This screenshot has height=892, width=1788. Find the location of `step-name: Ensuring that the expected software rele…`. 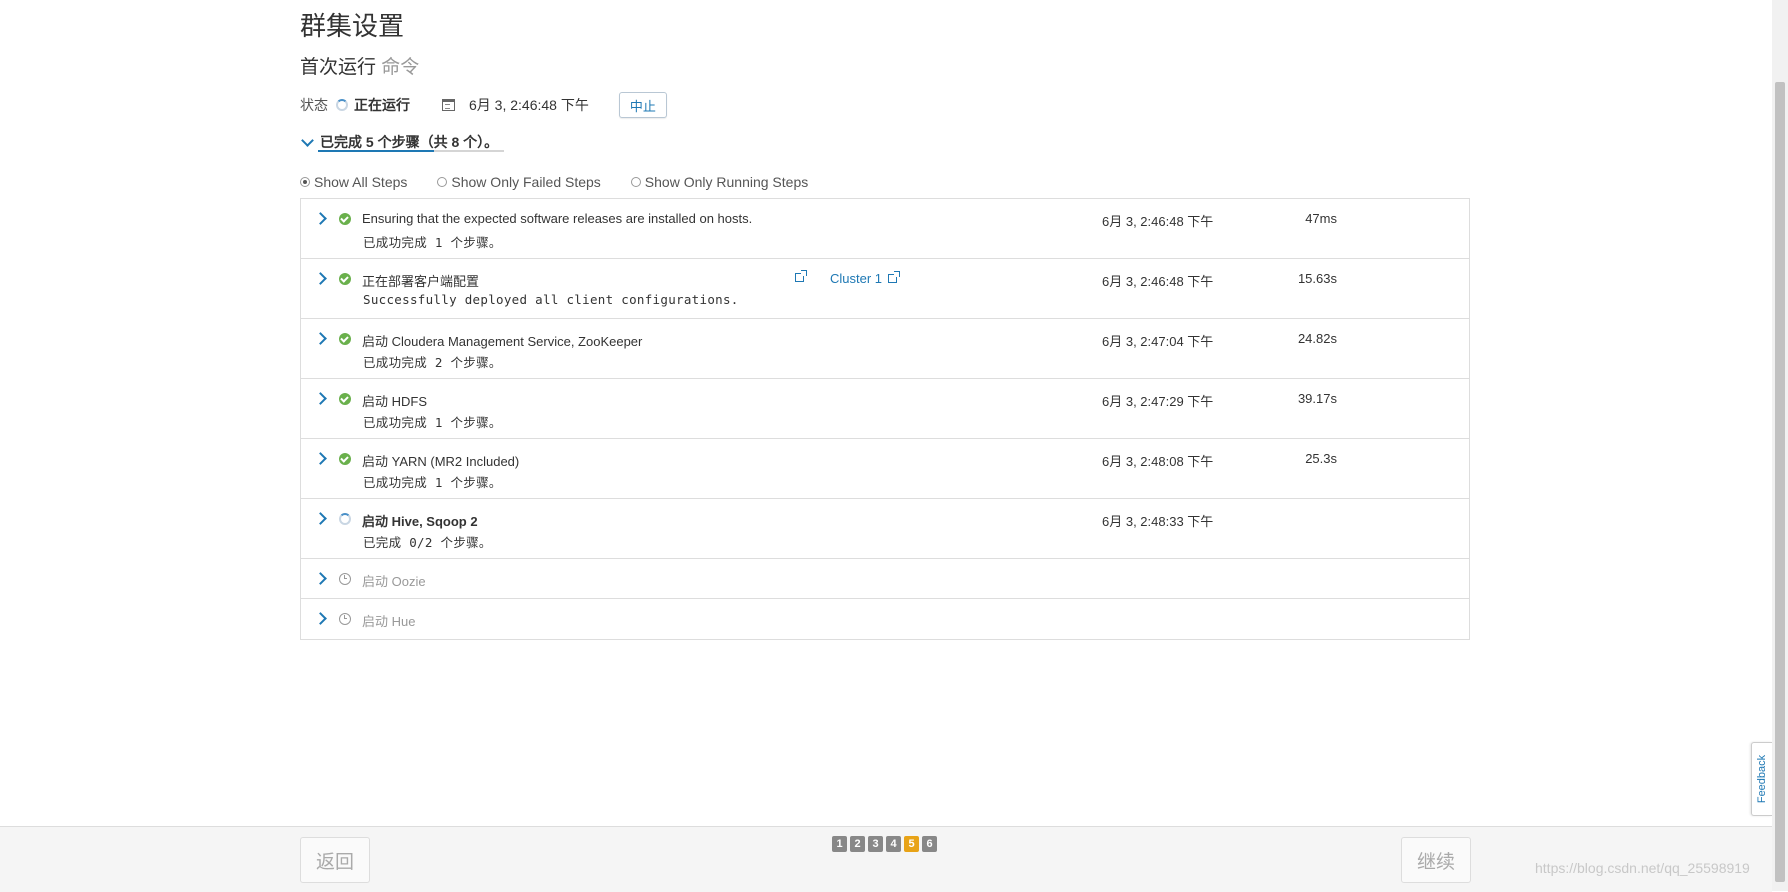

step-name: Ensuring that the expected software rele… is located at coordinates (557, 218).